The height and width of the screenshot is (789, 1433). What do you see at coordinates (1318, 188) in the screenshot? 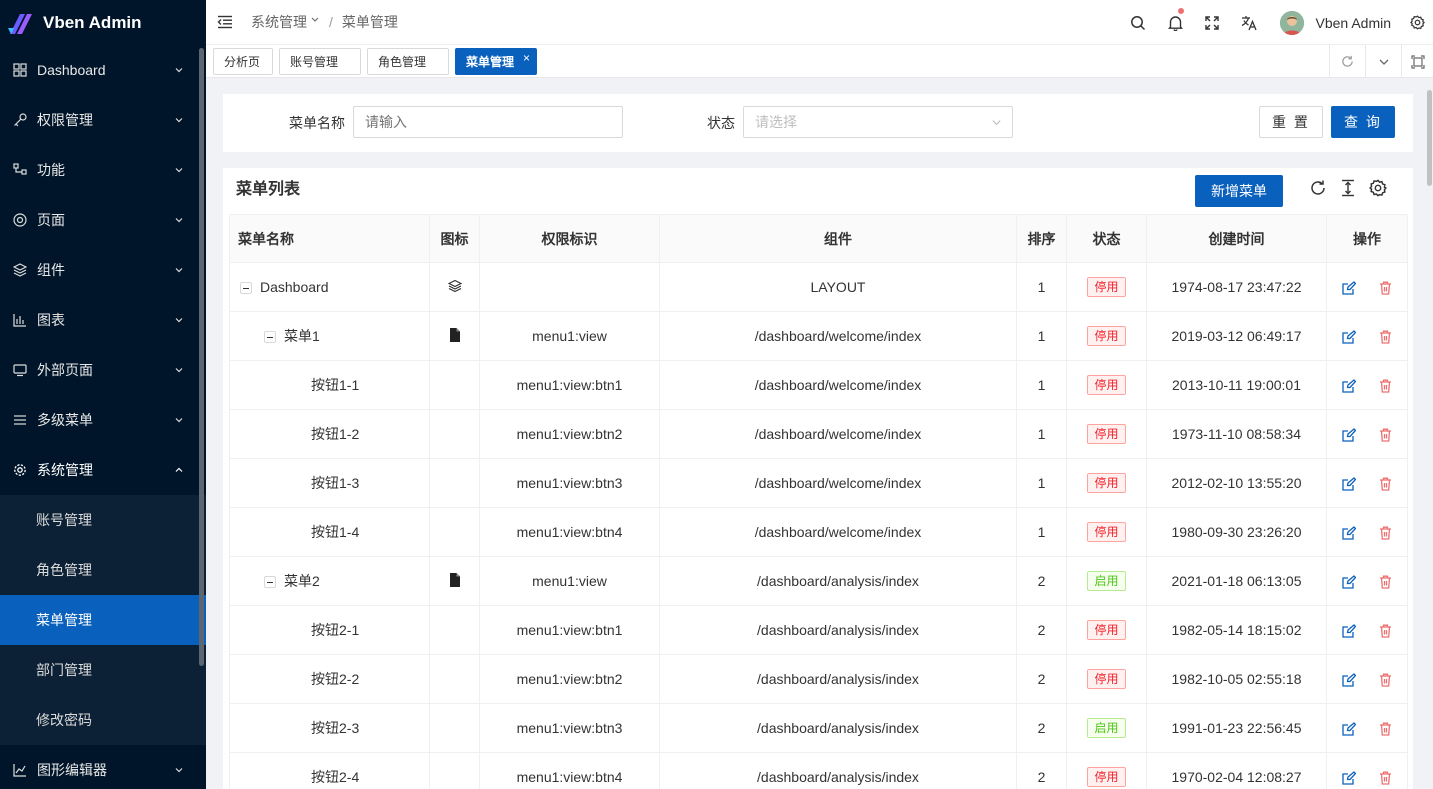
I see `table-refresh-button` at bounding box center [1318, 188].